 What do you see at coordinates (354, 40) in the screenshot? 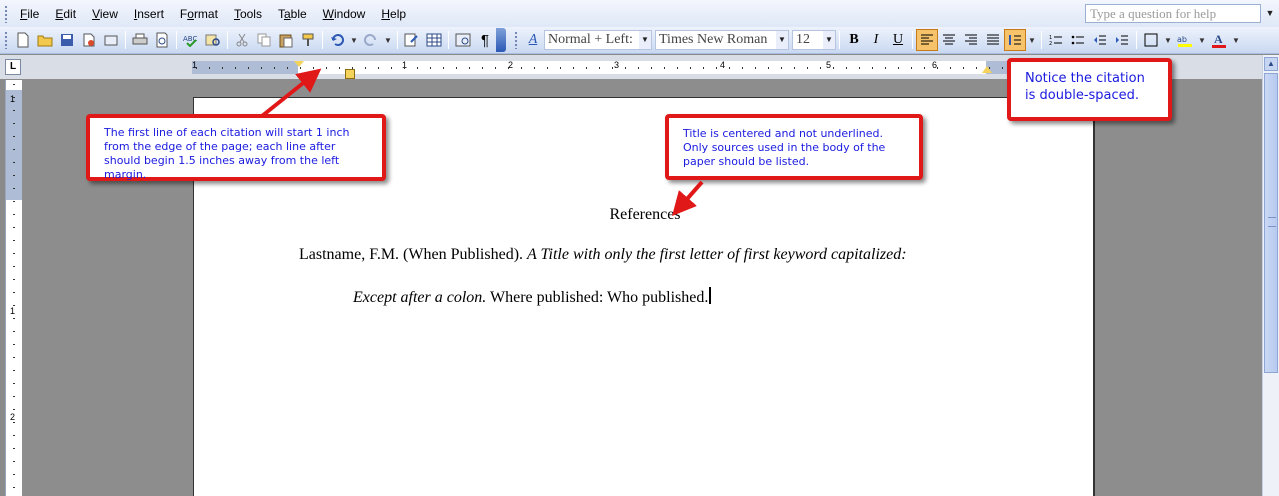
I see `undo-dropdown-icon: ▼` at bounding box center [354, 40].